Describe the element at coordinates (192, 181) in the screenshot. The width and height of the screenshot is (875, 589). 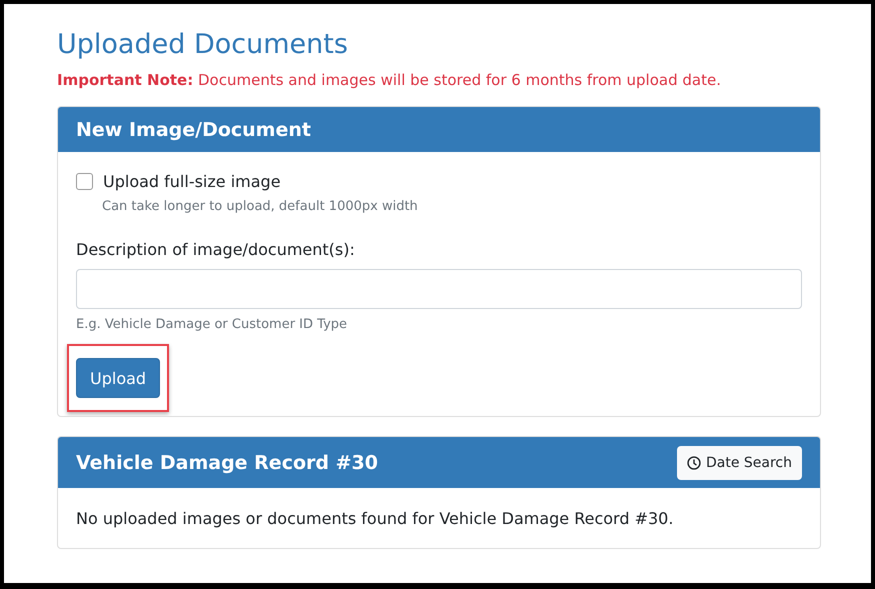
I see `checkbox-label: Upload full-size image` at that location.